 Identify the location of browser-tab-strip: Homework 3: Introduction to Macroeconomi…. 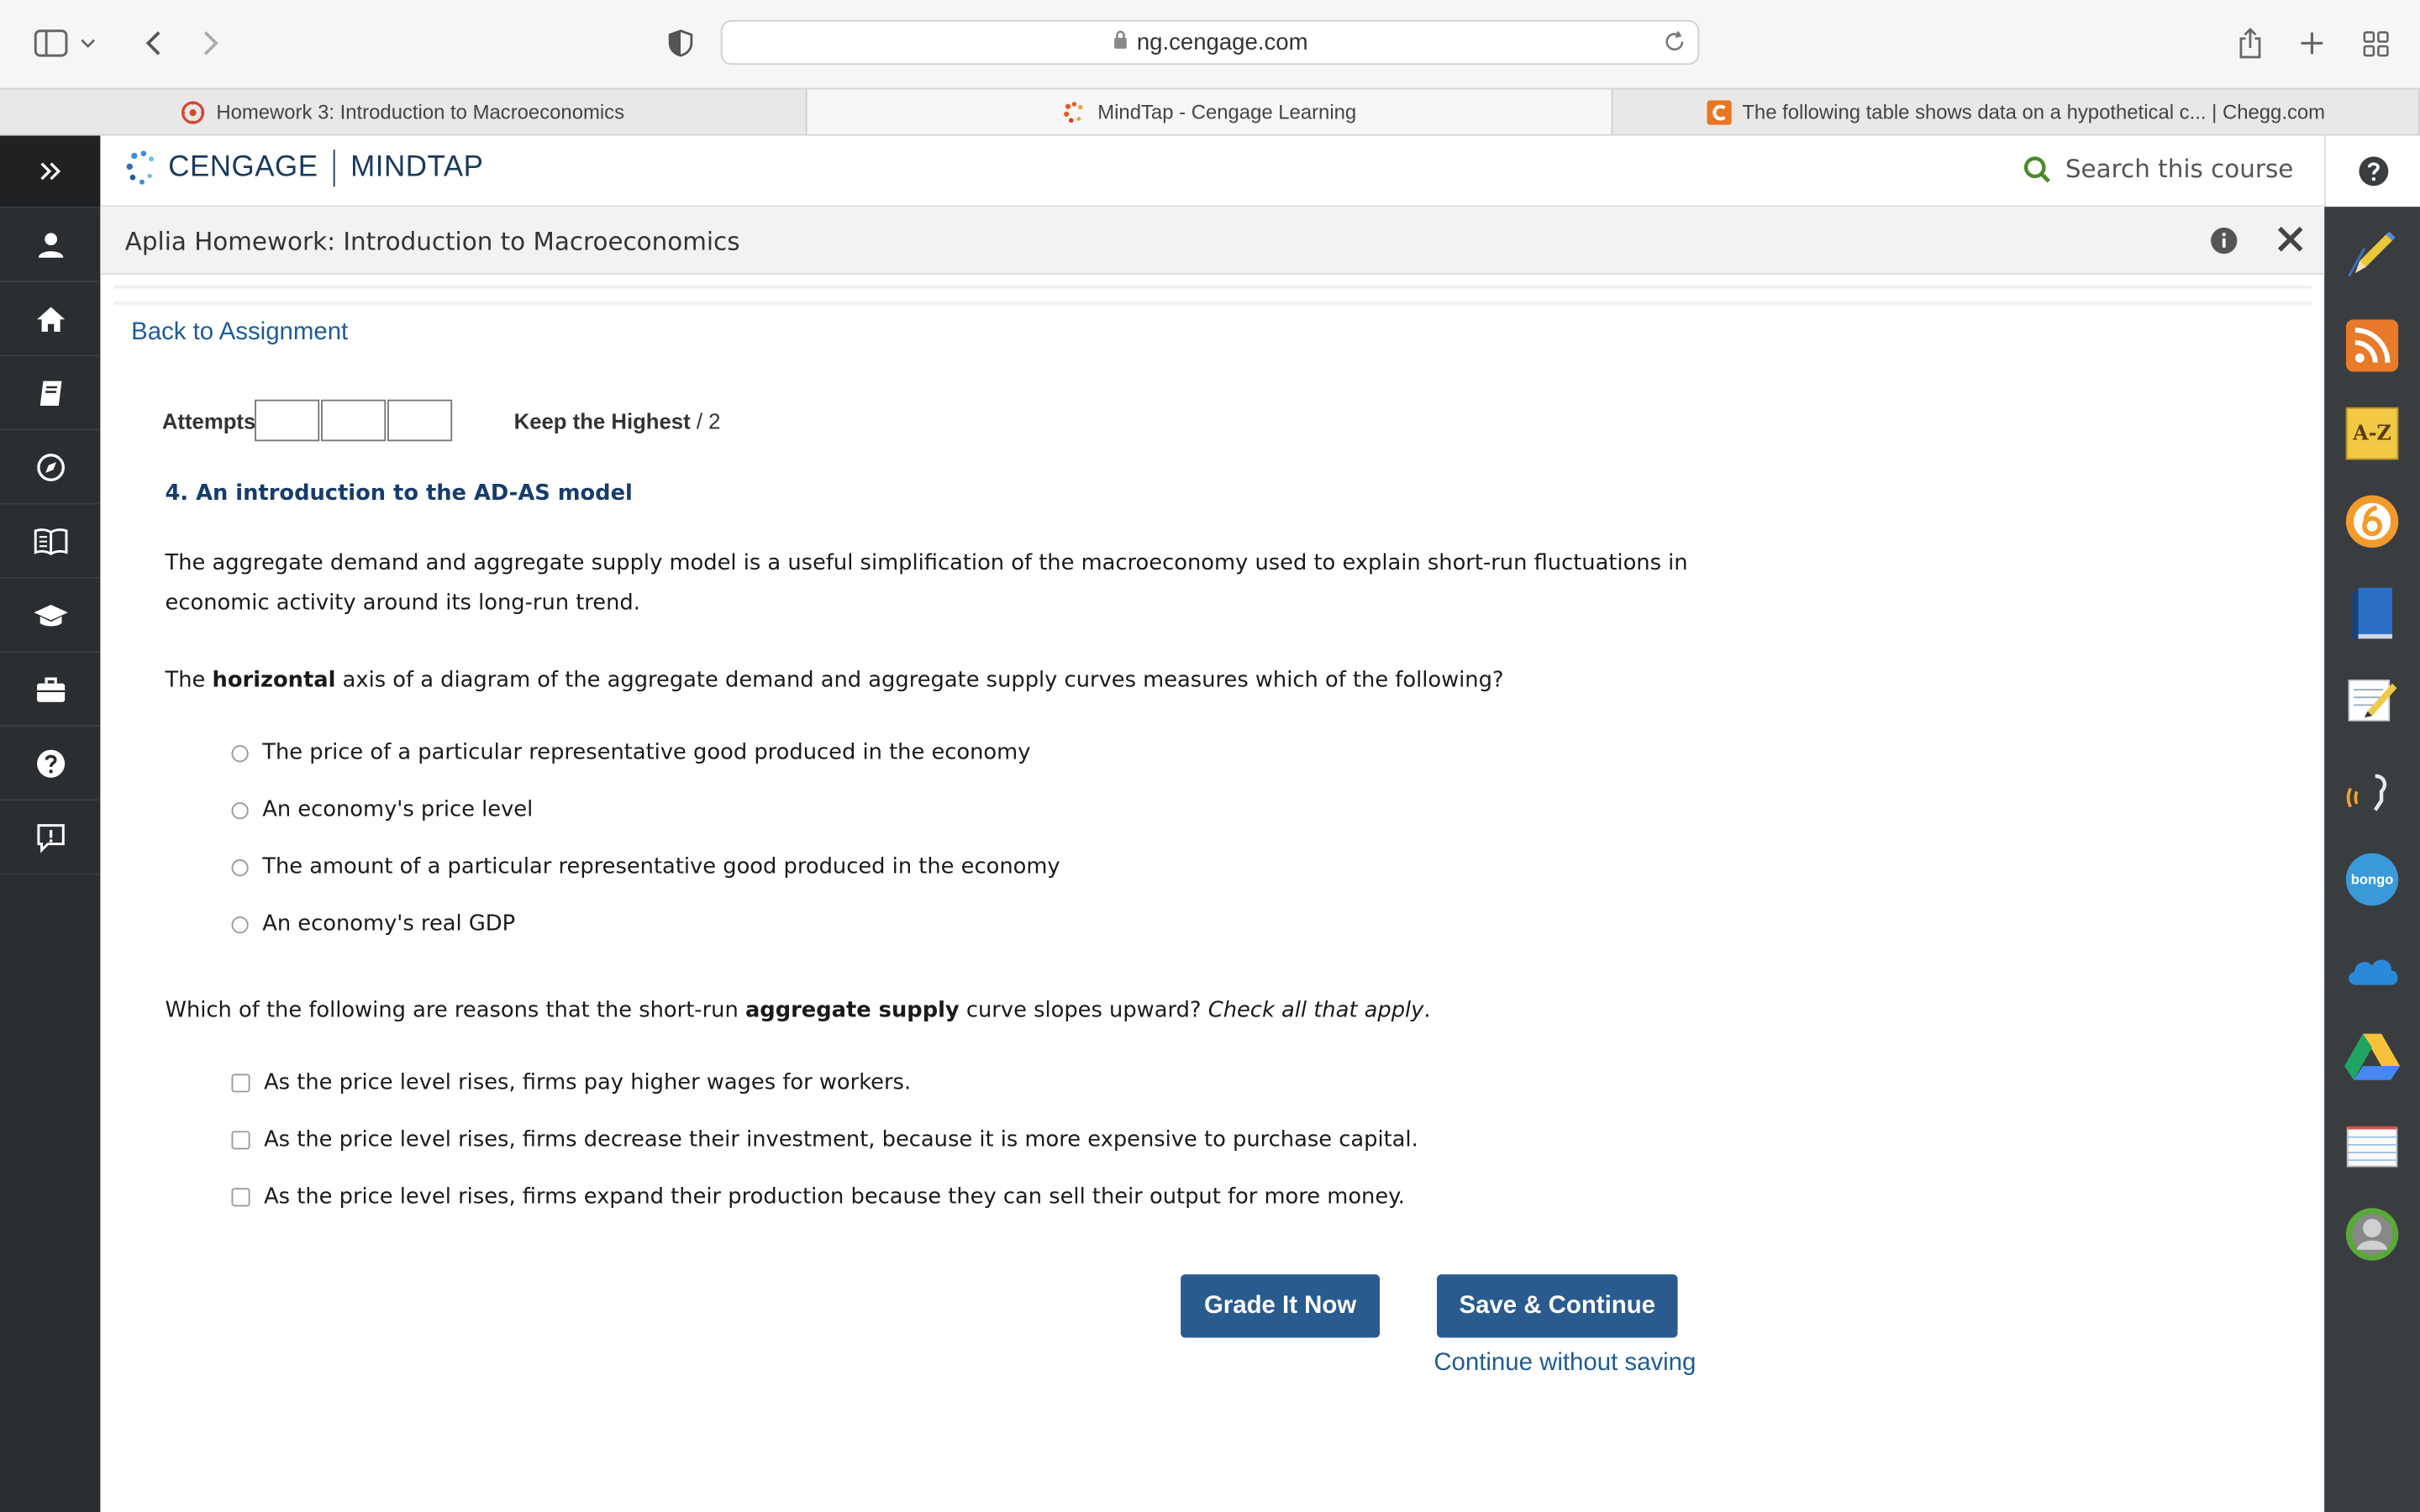
(1210, 111).